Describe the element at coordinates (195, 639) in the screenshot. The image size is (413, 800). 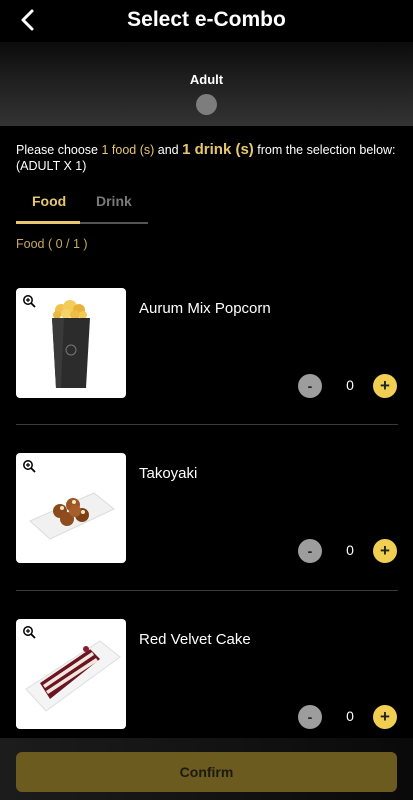
I see `item-name: Red Velvet Cake` at that location.